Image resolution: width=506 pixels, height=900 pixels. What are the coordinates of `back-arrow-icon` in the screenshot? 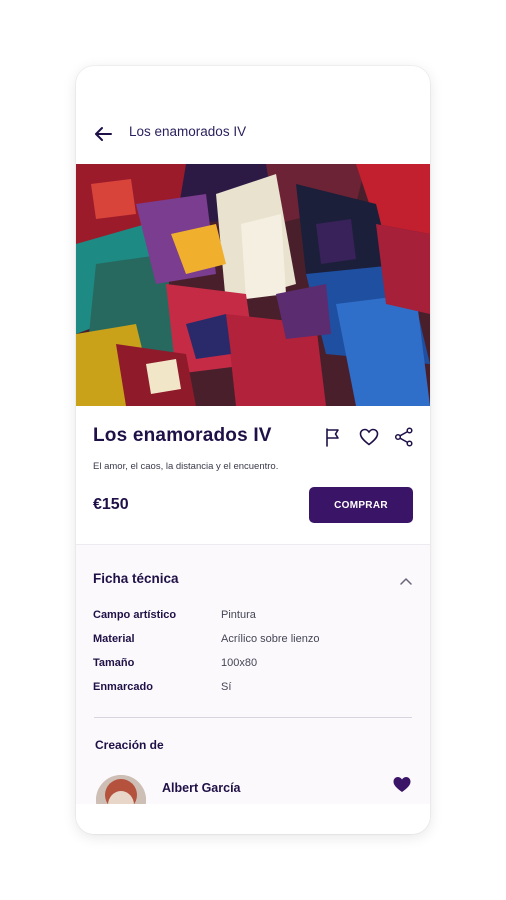 It's located at (103, 134).